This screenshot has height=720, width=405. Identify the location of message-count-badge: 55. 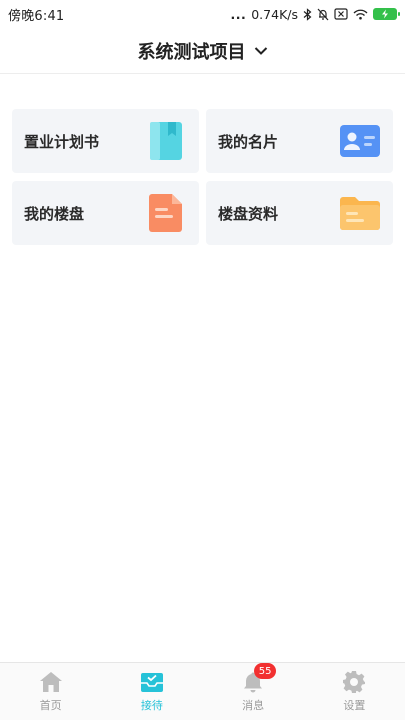
(265, 671).